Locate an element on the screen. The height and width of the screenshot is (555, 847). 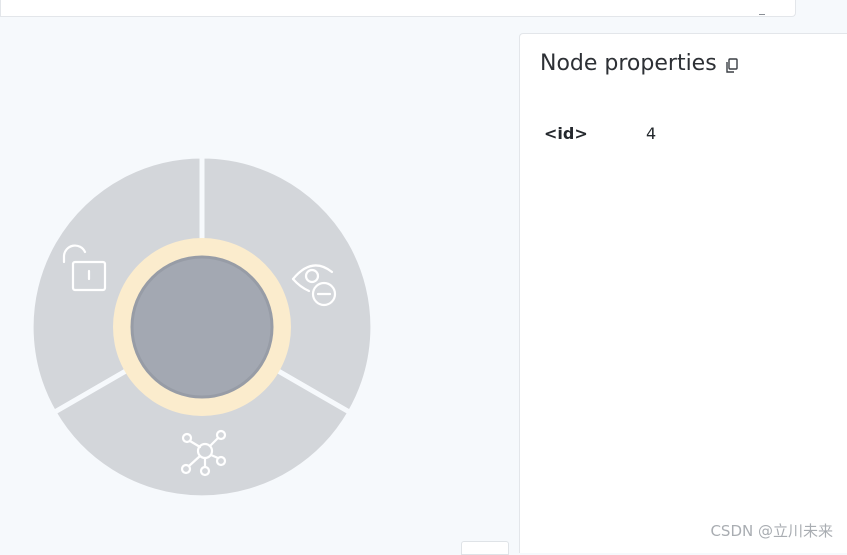
top-search-bar is located at coordinates (398, 8).